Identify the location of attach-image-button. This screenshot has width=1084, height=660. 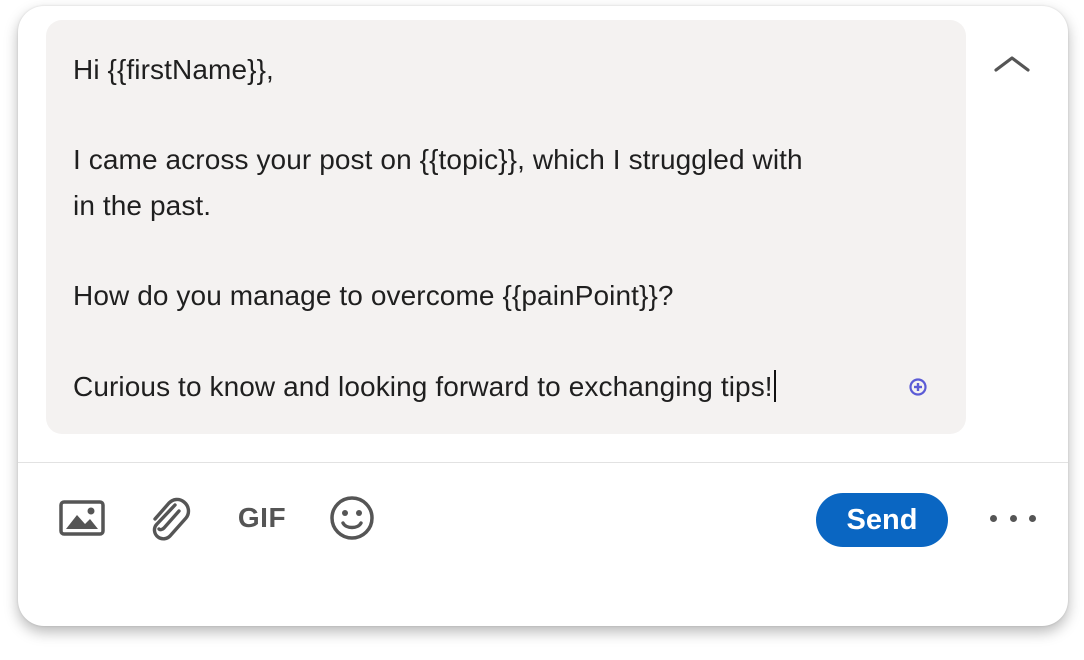
(82, 518).